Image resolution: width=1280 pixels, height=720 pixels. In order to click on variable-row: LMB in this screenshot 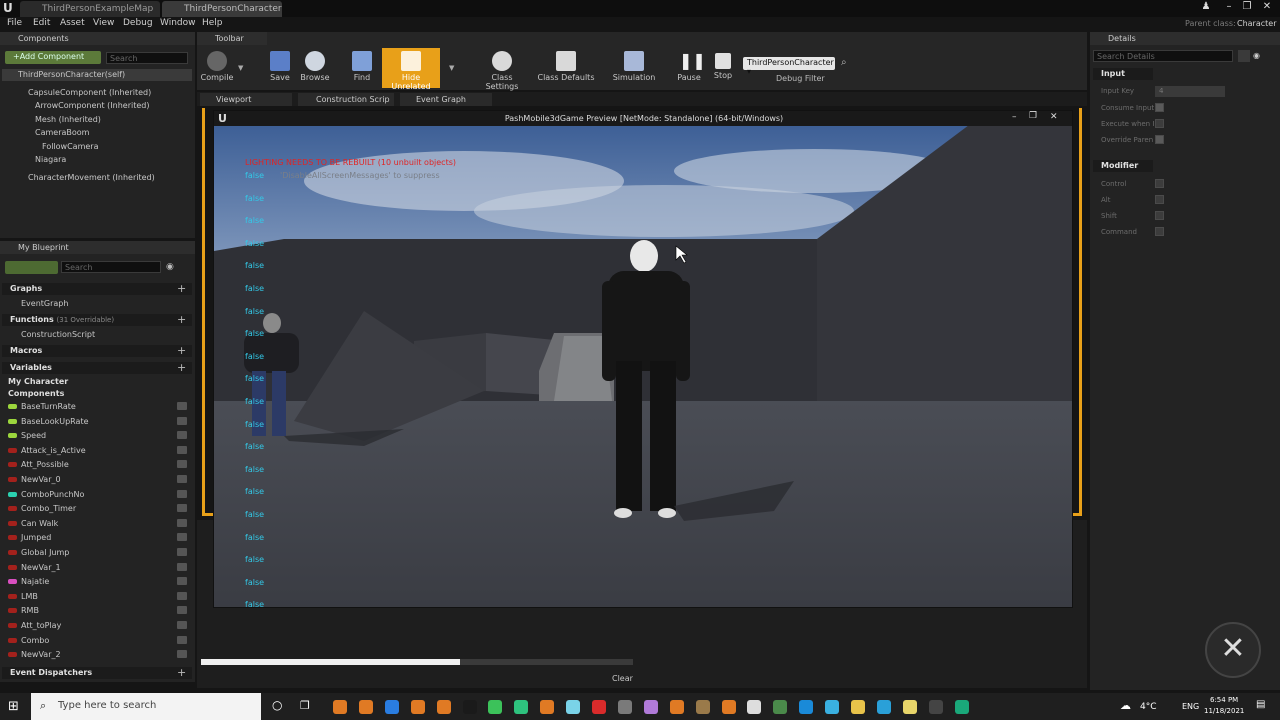, I will do `click(99, 598)`.